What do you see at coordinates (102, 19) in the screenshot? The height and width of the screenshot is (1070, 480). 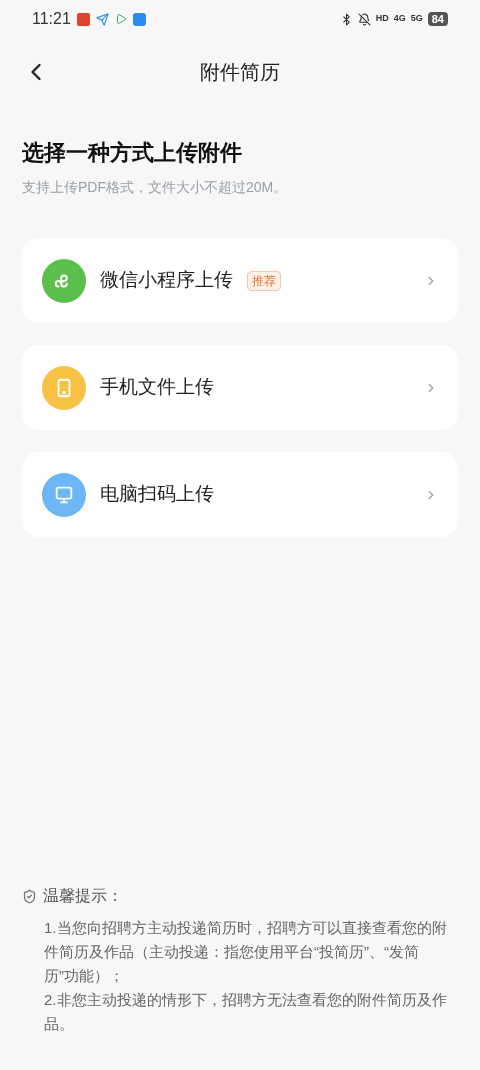 I see `send-icon` at bounding box center [102, 19].